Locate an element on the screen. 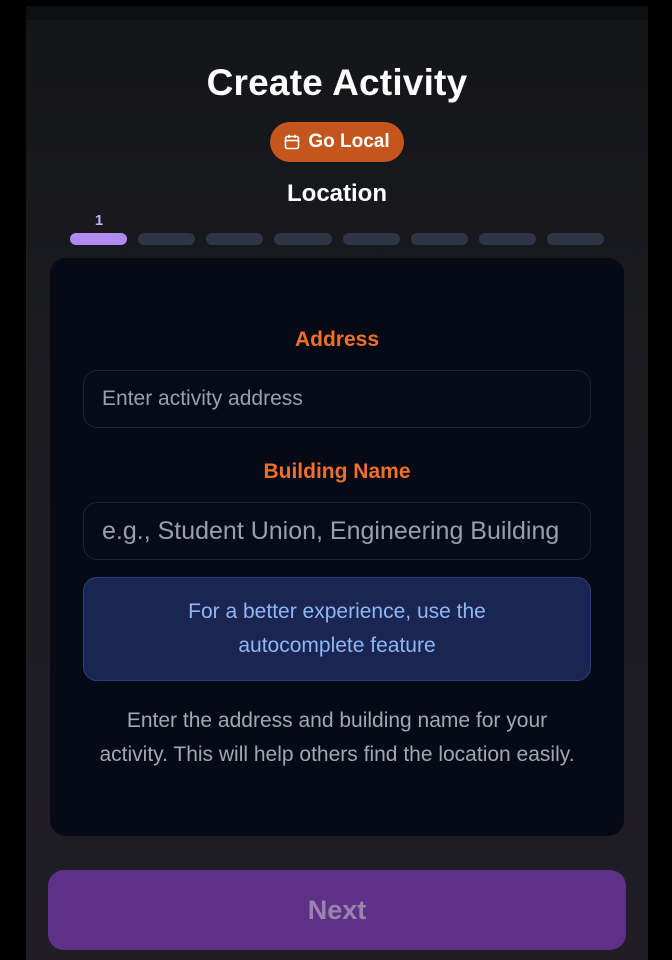  step-title: Location is located at coordinates (337, 193).